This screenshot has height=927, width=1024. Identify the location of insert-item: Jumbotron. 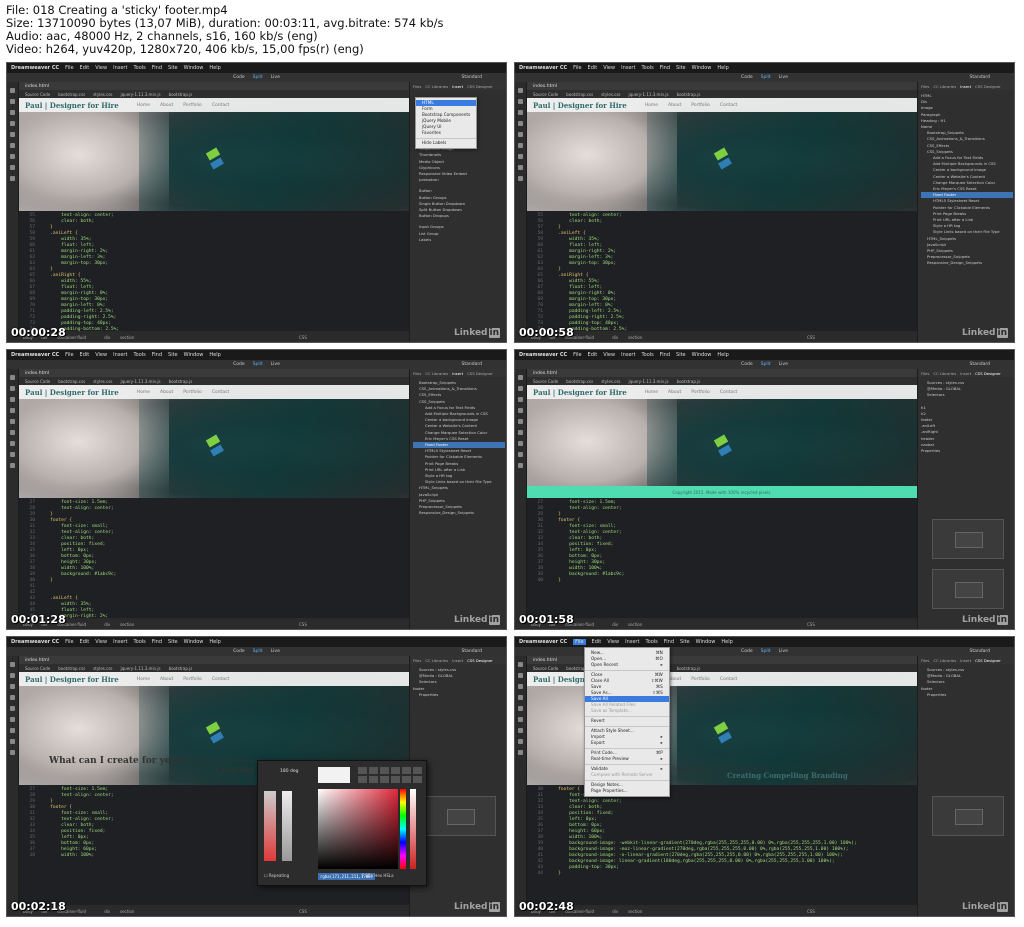
(459, 180).